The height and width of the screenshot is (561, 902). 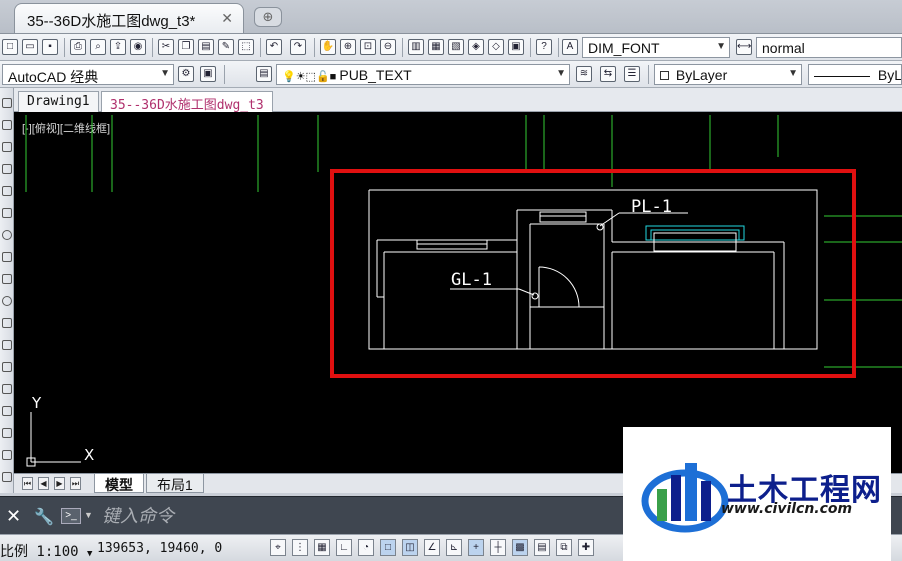 What do you see at coordinates (58, 101) in the screenshot?
I see `doc-tab-drawing1: Drawing1` at bounding box center [58, 101].